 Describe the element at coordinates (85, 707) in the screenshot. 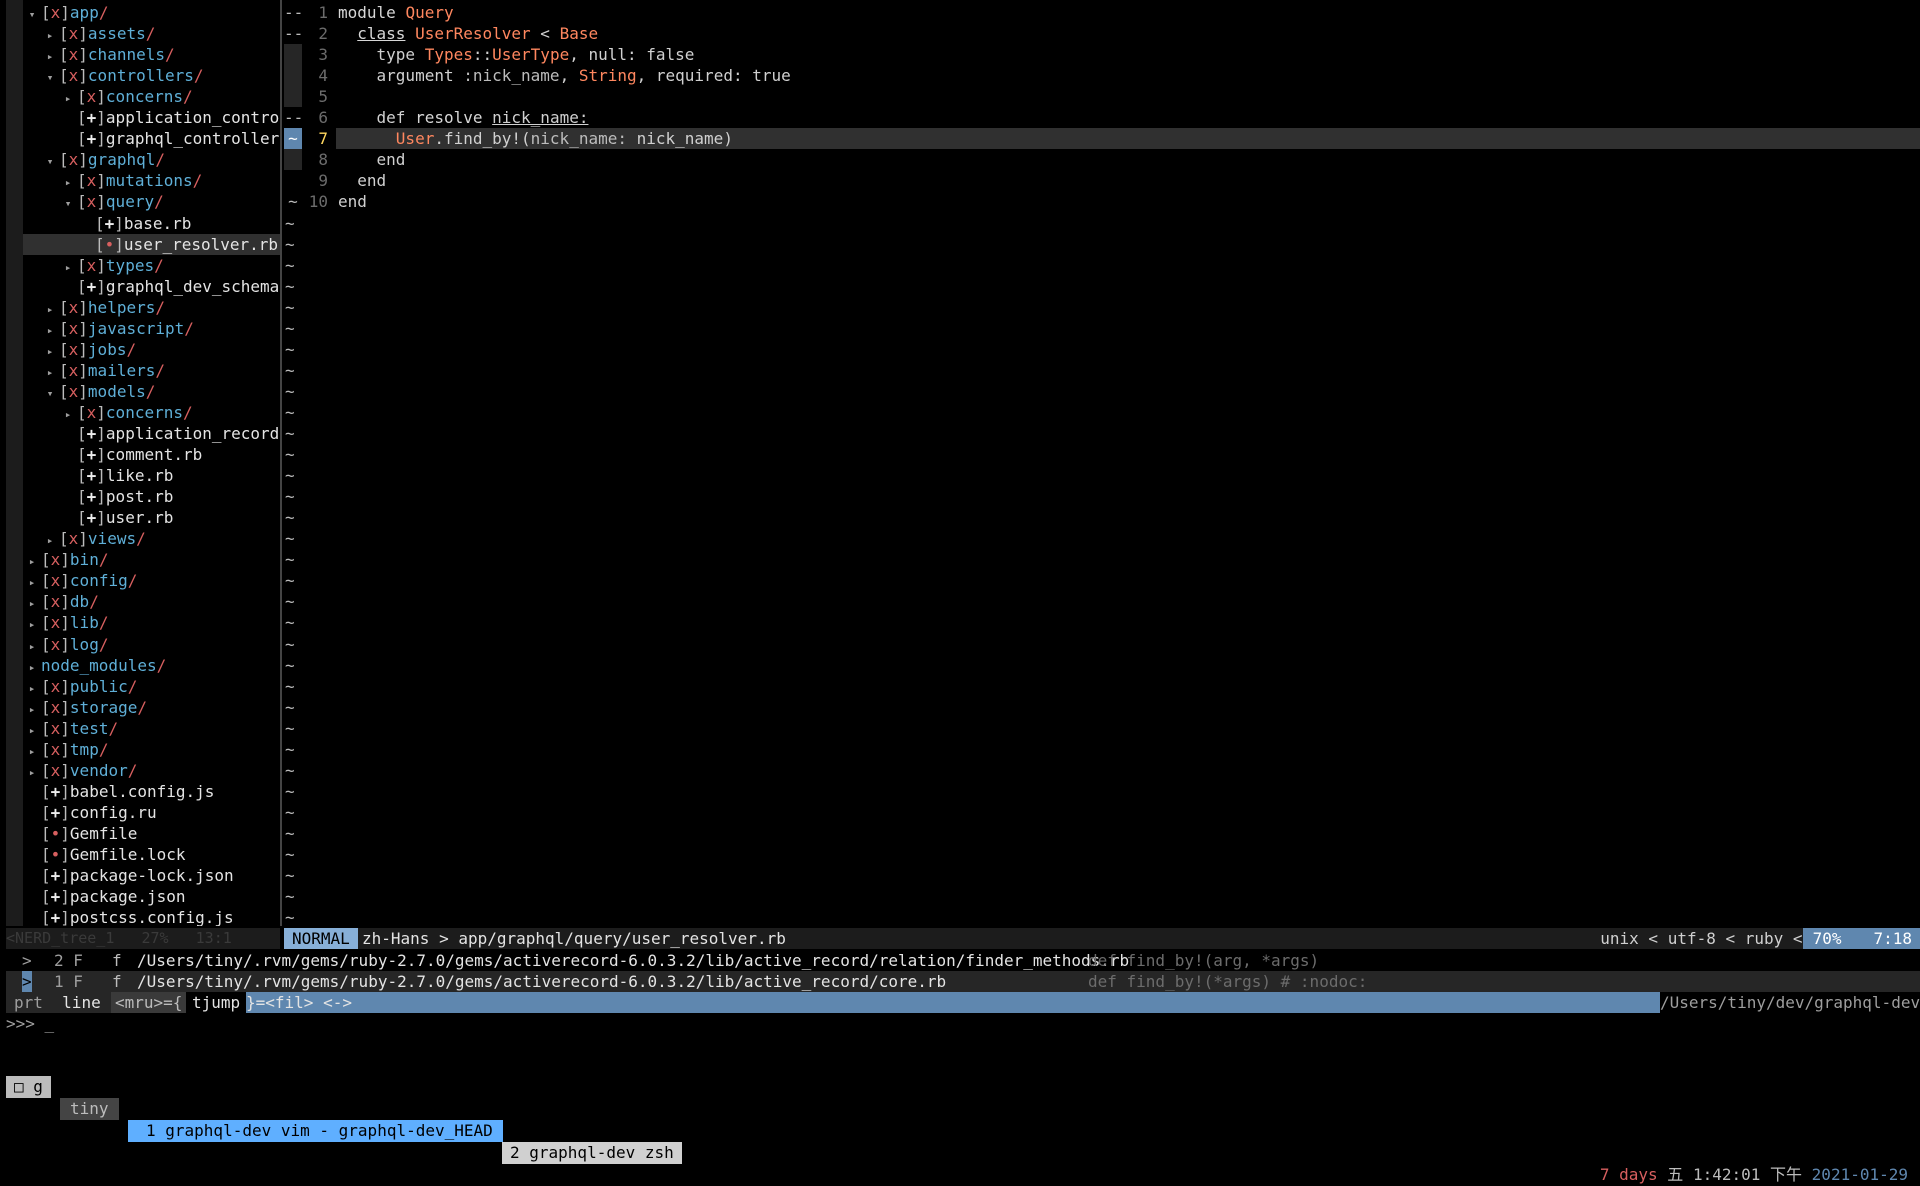

I see `tree-dir-item: ▸ [x]storage/` at that location.